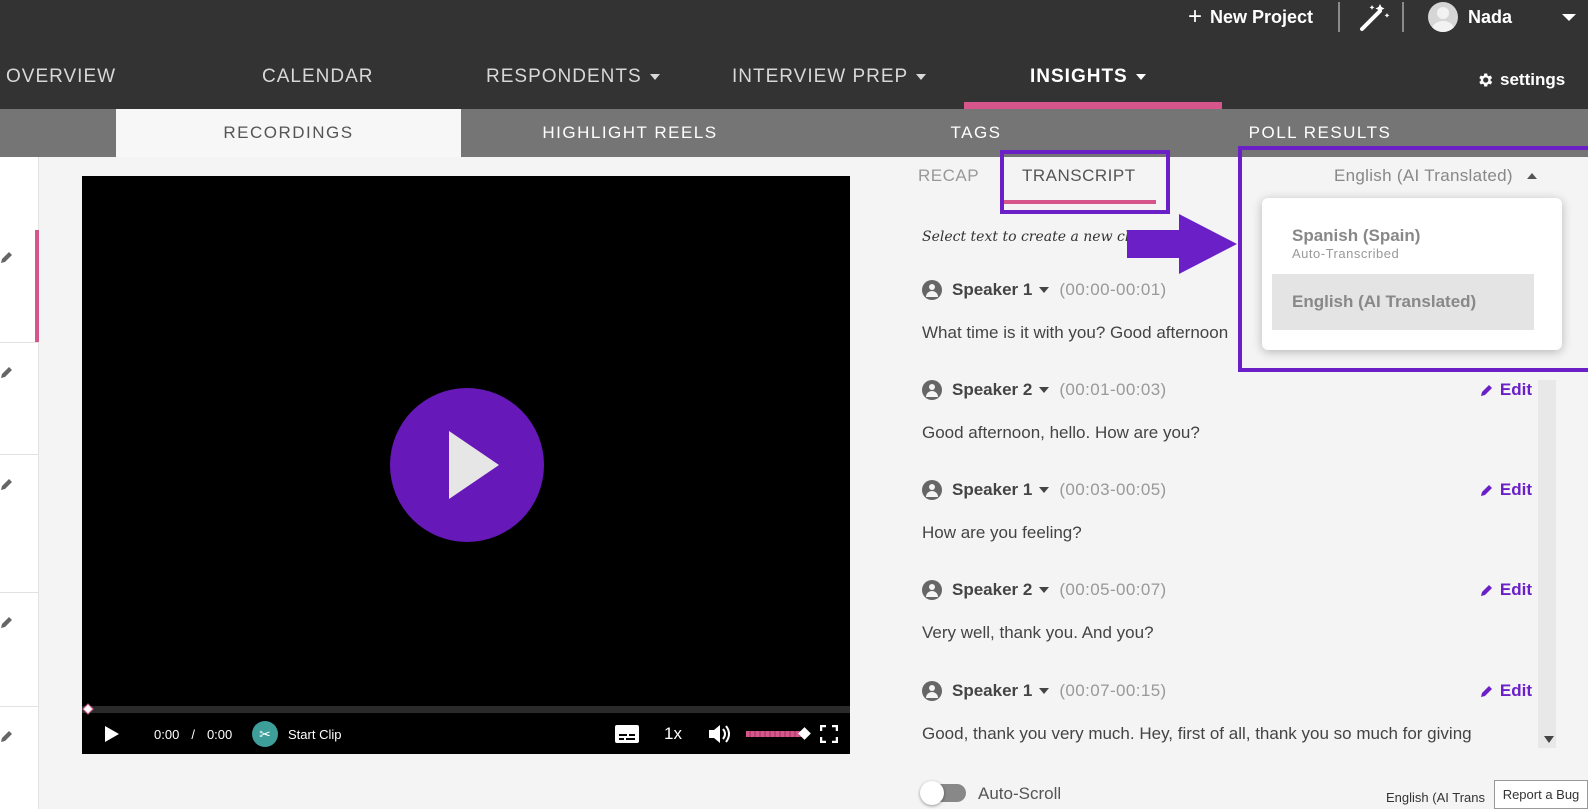 This screenshot has width=1588, height=809. Describe the element at coordinates (943, 793) in the screenshot. I see `auto-scroll-toggle` at that location.